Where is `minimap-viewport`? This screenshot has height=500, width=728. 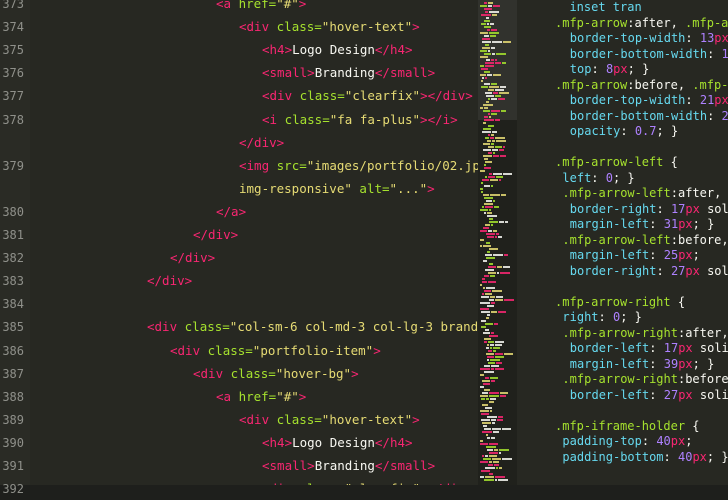
minimap-viewport is located at coordinates (497, 60).